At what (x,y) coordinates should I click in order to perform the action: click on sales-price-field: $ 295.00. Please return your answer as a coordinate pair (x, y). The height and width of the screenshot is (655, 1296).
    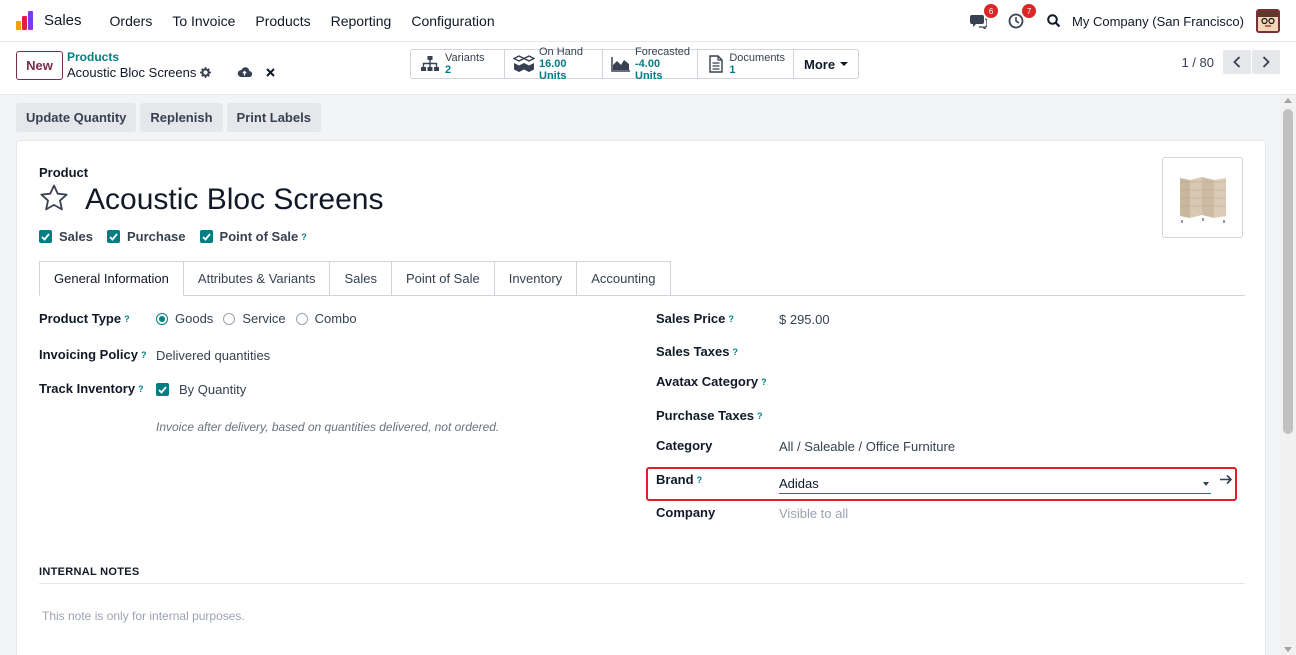
    Looking at the image, I should click on (804, 319).